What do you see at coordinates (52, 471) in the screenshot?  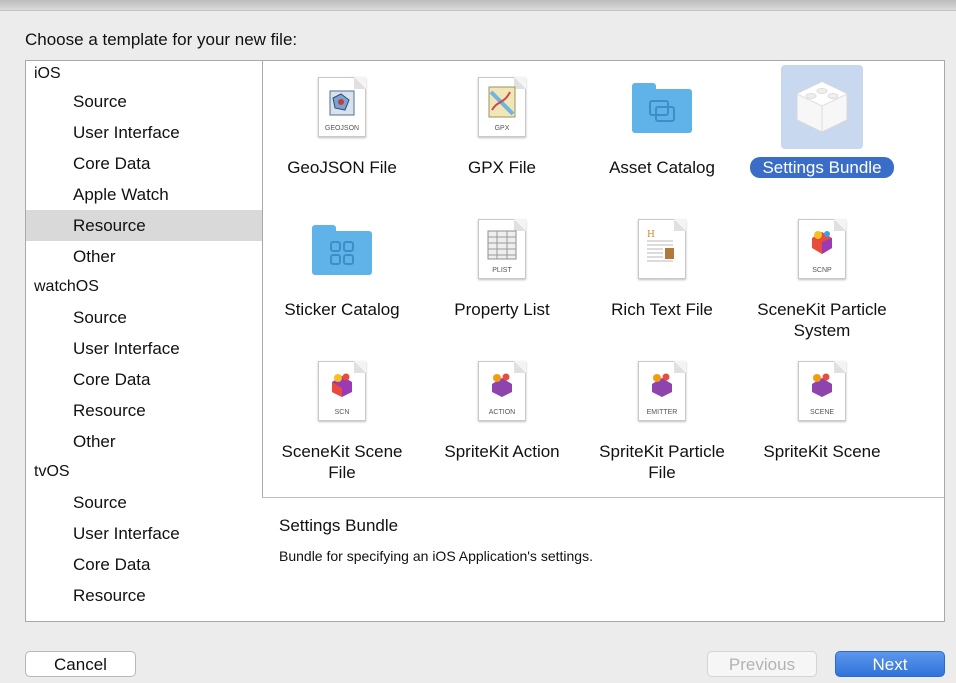 I see `sidebar-section-tvos: tvOS` at bounding box center [52, 471].